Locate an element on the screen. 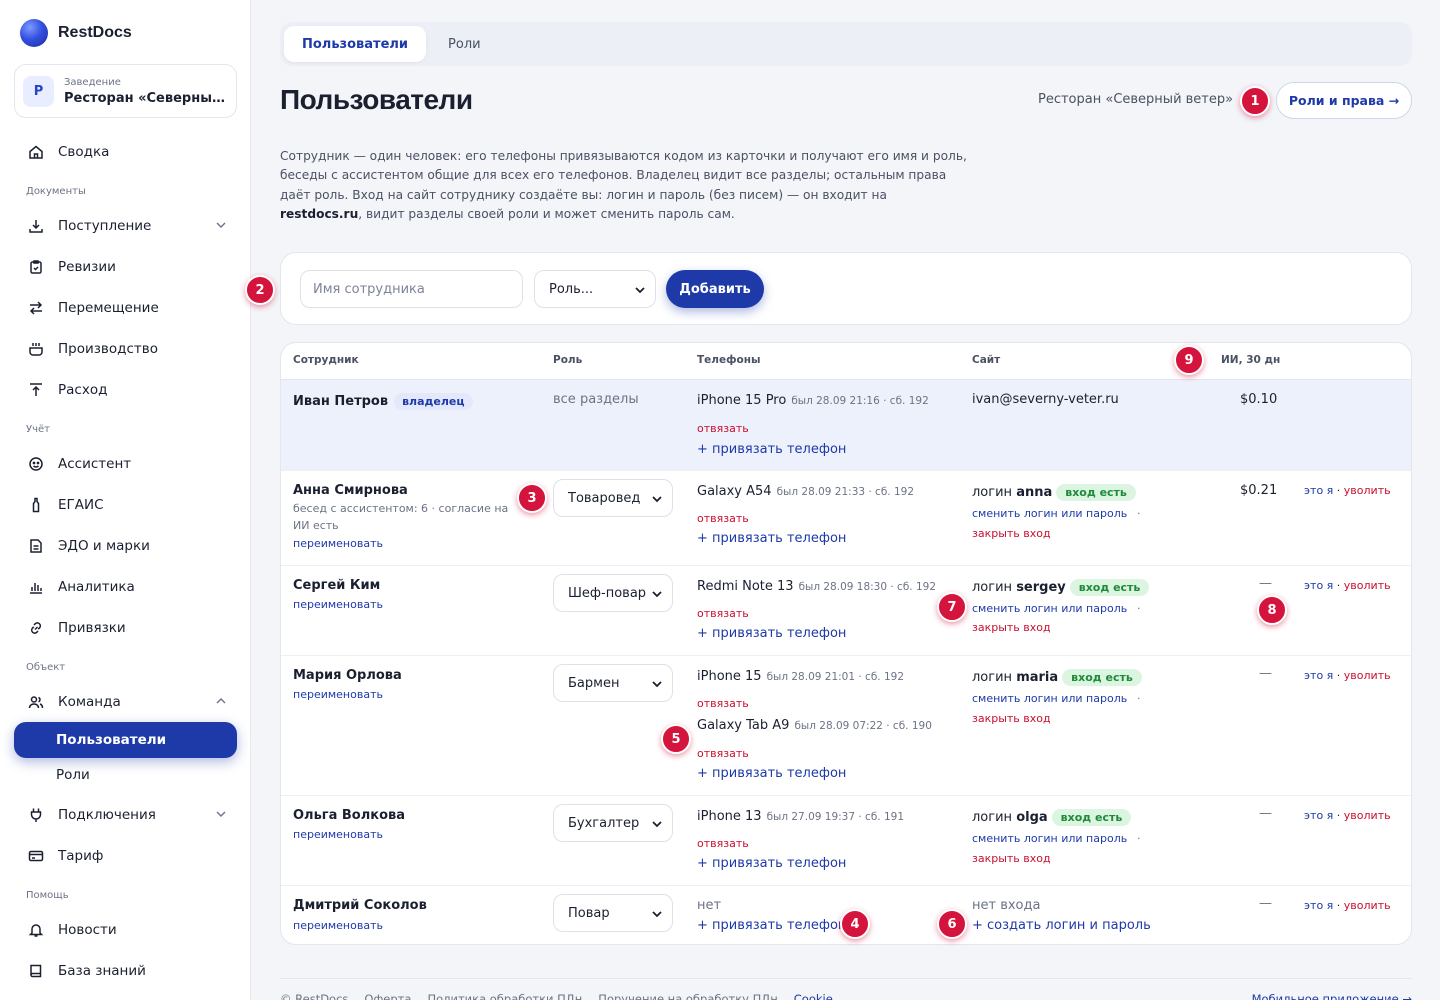  footer-mobile-link: Мобильное приложение → is located at coordinates (1332, 996).